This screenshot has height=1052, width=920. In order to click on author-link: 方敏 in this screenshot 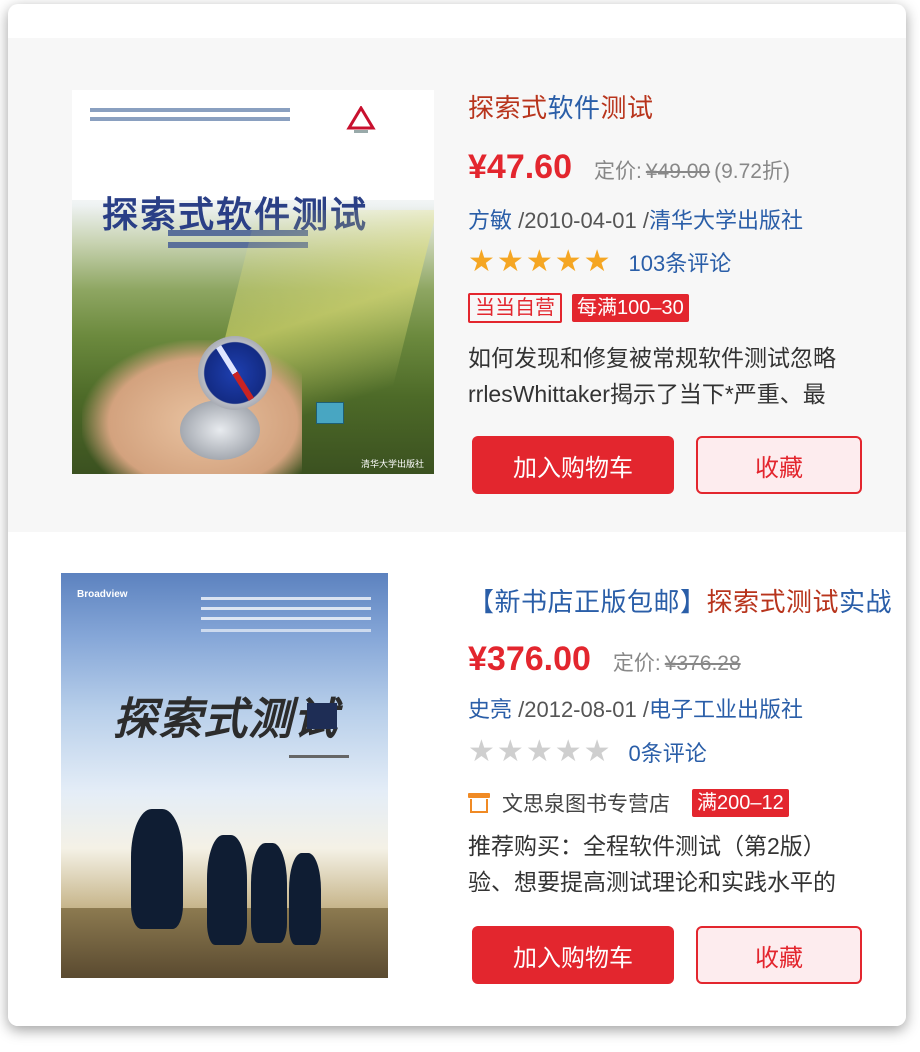, I will do `click(490, 220)`.